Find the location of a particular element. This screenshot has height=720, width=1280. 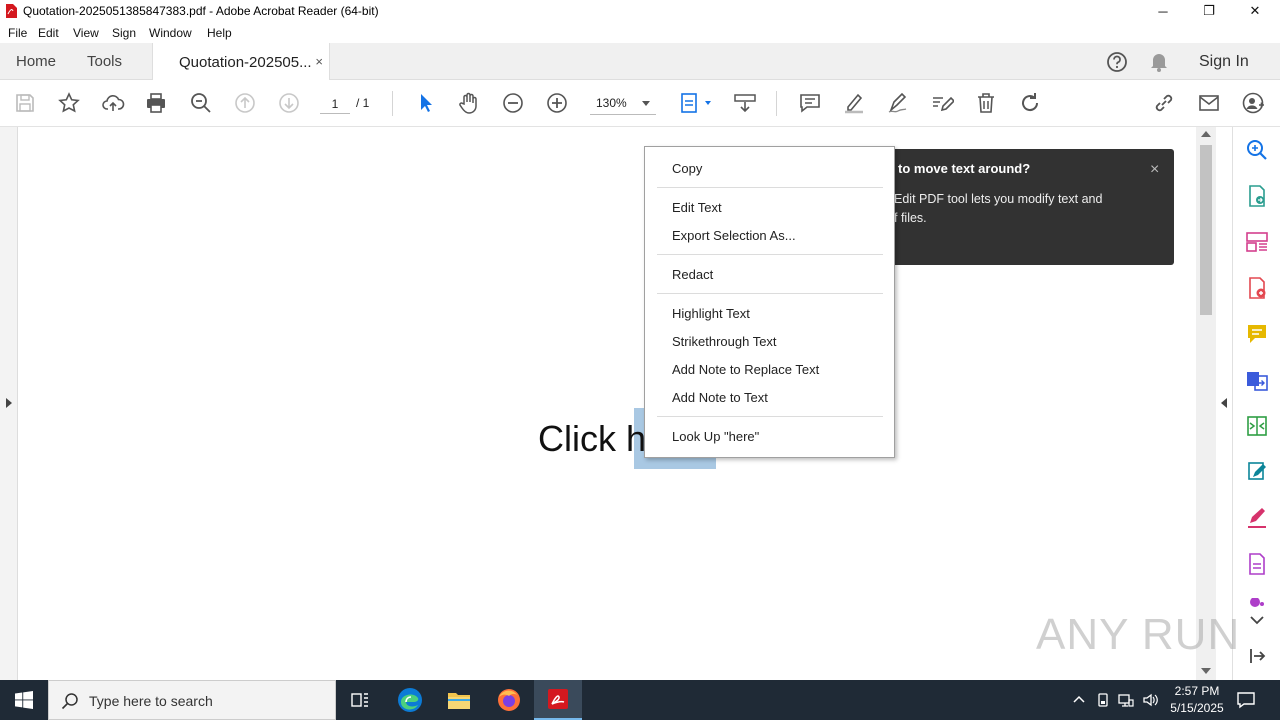

compress-pdf-button is located at coordinates (1257, 426).